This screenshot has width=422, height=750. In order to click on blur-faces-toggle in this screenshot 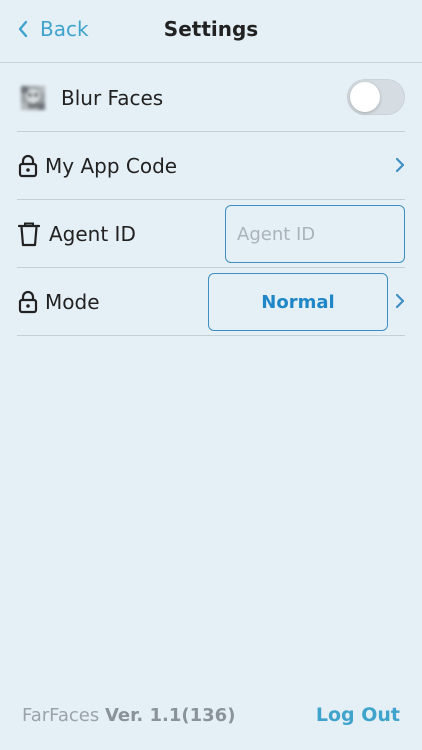, I will do `click(376, 97)`.